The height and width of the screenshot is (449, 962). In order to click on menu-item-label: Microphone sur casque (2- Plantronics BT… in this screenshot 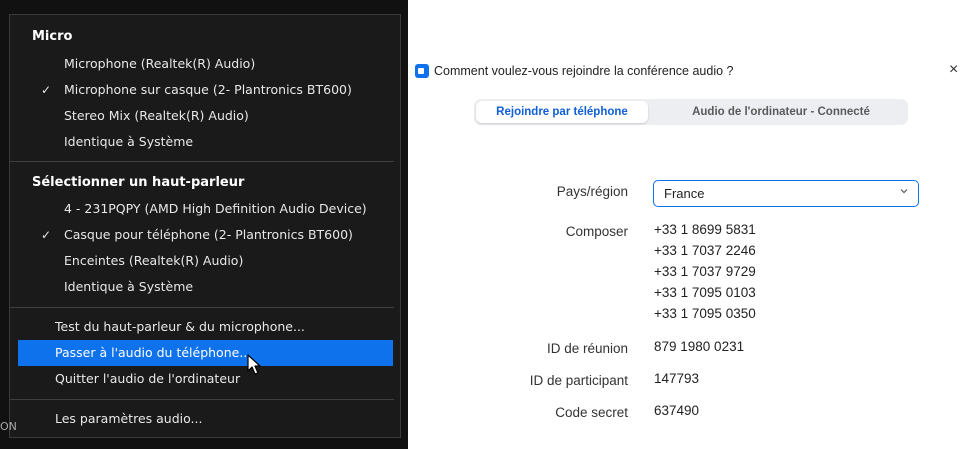, I will do `click(208, 89)`.